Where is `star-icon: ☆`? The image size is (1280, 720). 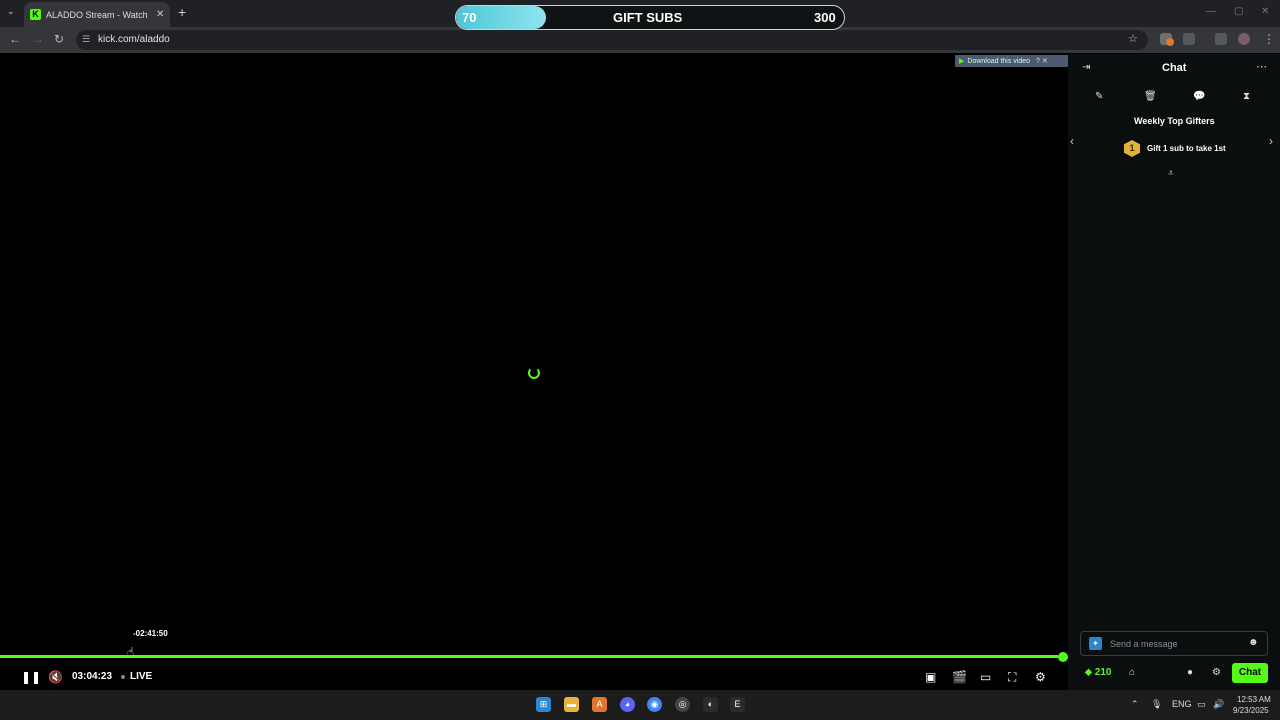
star-icon: ☆ is located at coordinates (1133, 38).